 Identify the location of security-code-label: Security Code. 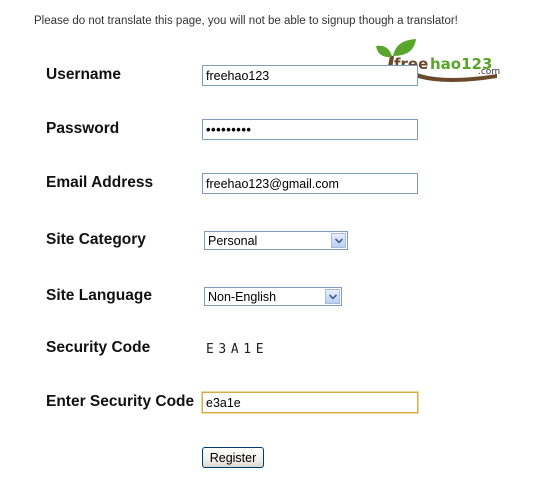
(98, 347).